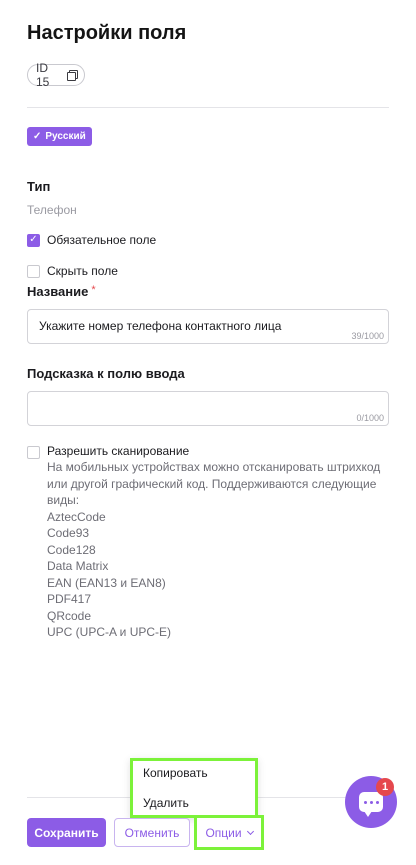  Describe the element at coordinates (82, 271) in the screenshot. I see `hide-label: Скрыть поле` at that location.